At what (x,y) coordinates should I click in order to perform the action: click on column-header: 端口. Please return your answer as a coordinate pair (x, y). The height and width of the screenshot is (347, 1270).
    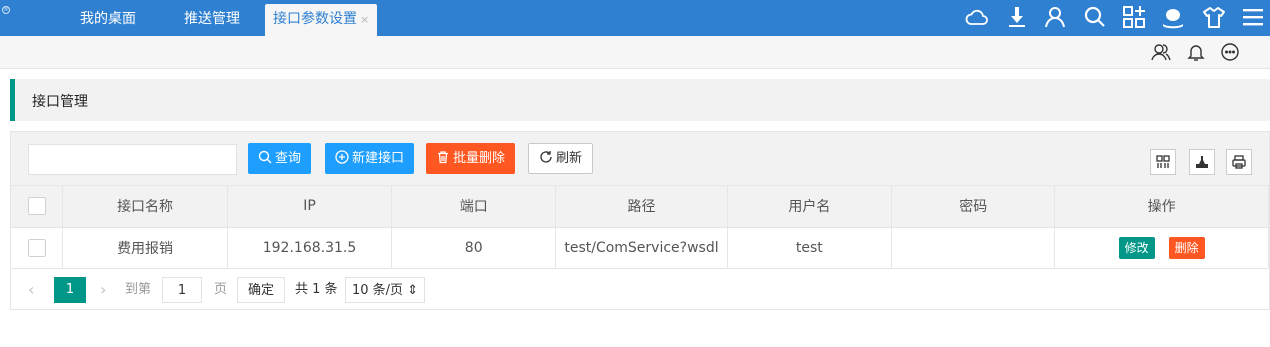
    Looking at the image, I should click on (474, 207).